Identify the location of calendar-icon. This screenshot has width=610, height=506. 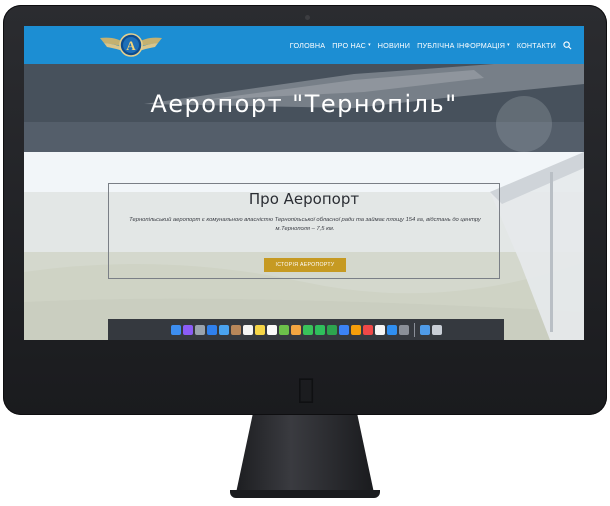
(247, 329).